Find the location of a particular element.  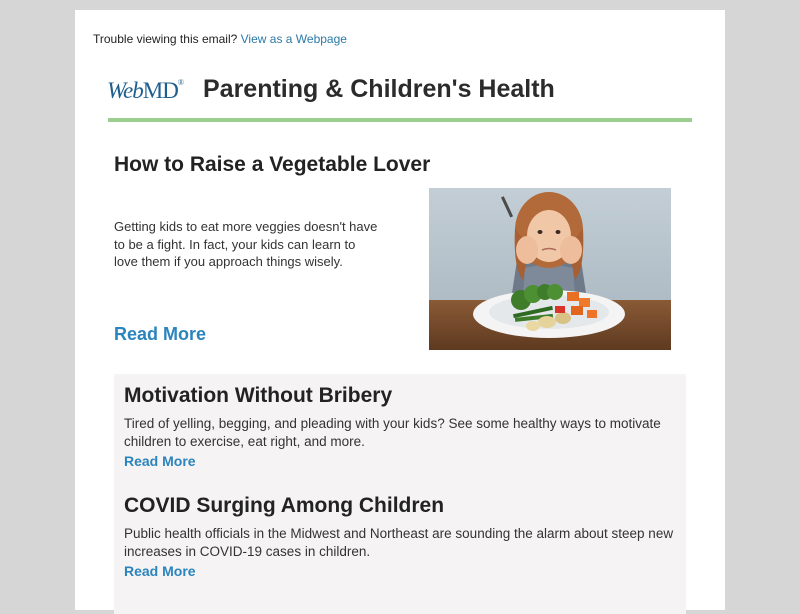

logo-web: Web is located at coordinates (125, 90).